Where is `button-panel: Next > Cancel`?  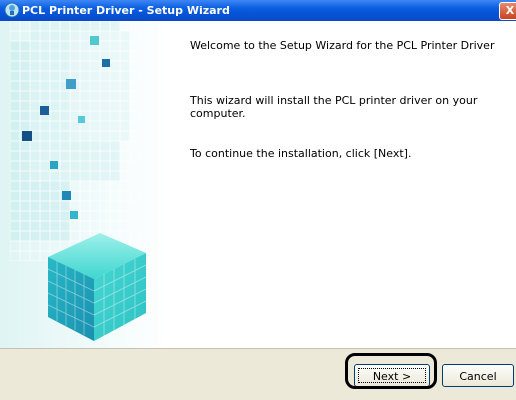 button-panel: Next > Cancel is located at coordinates (258, 374).